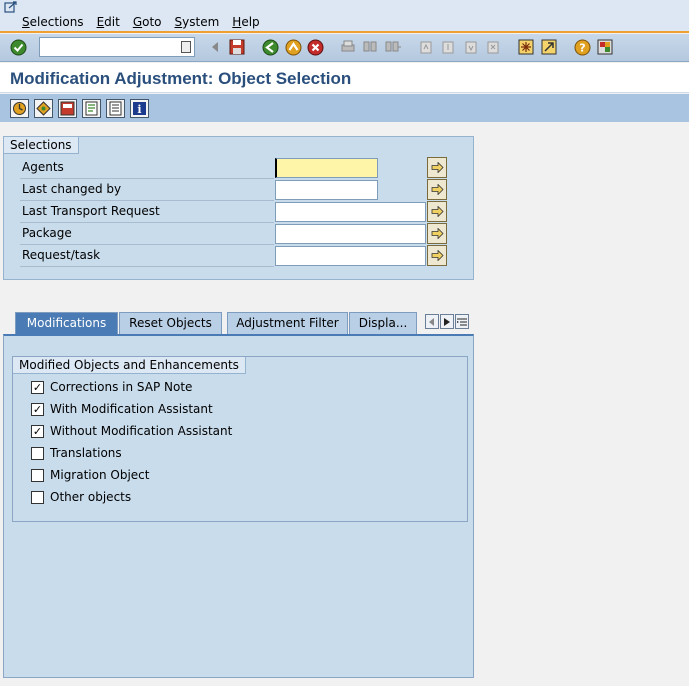  Describe the element at coordinates (117, 47) in the screenshot. I see `command-field` at that location.